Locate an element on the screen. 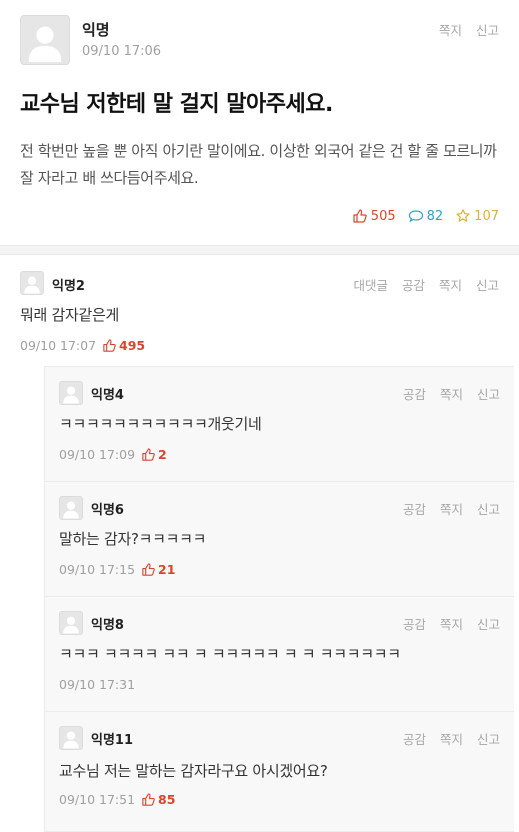  reply-text: ㅋㅋㅋㅋㅋㅋㅋㅋㅋㅋㅋ개웃기네 is located at coordinates (160, 424).